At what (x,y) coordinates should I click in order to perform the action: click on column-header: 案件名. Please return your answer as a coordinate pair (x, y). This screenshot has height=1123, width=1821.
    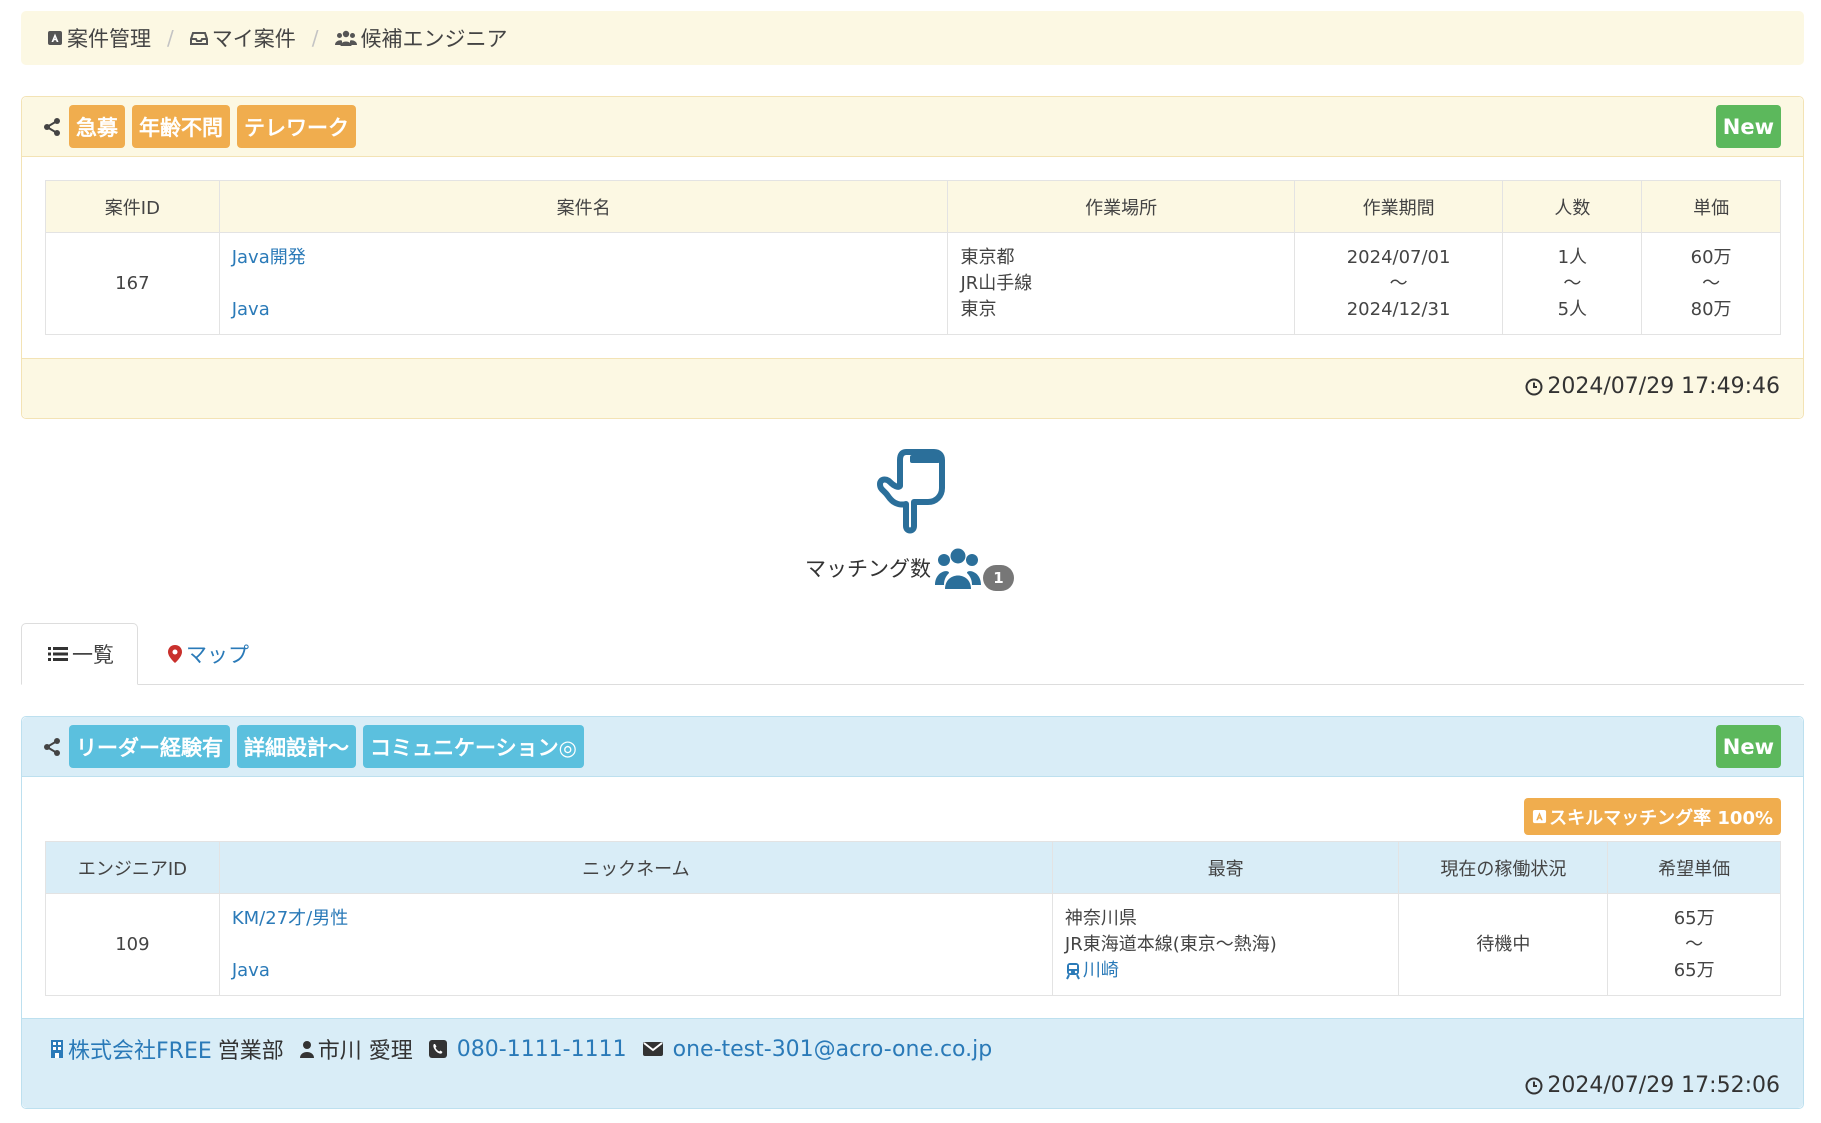
    Looking at the image, I should click on (583, 206).